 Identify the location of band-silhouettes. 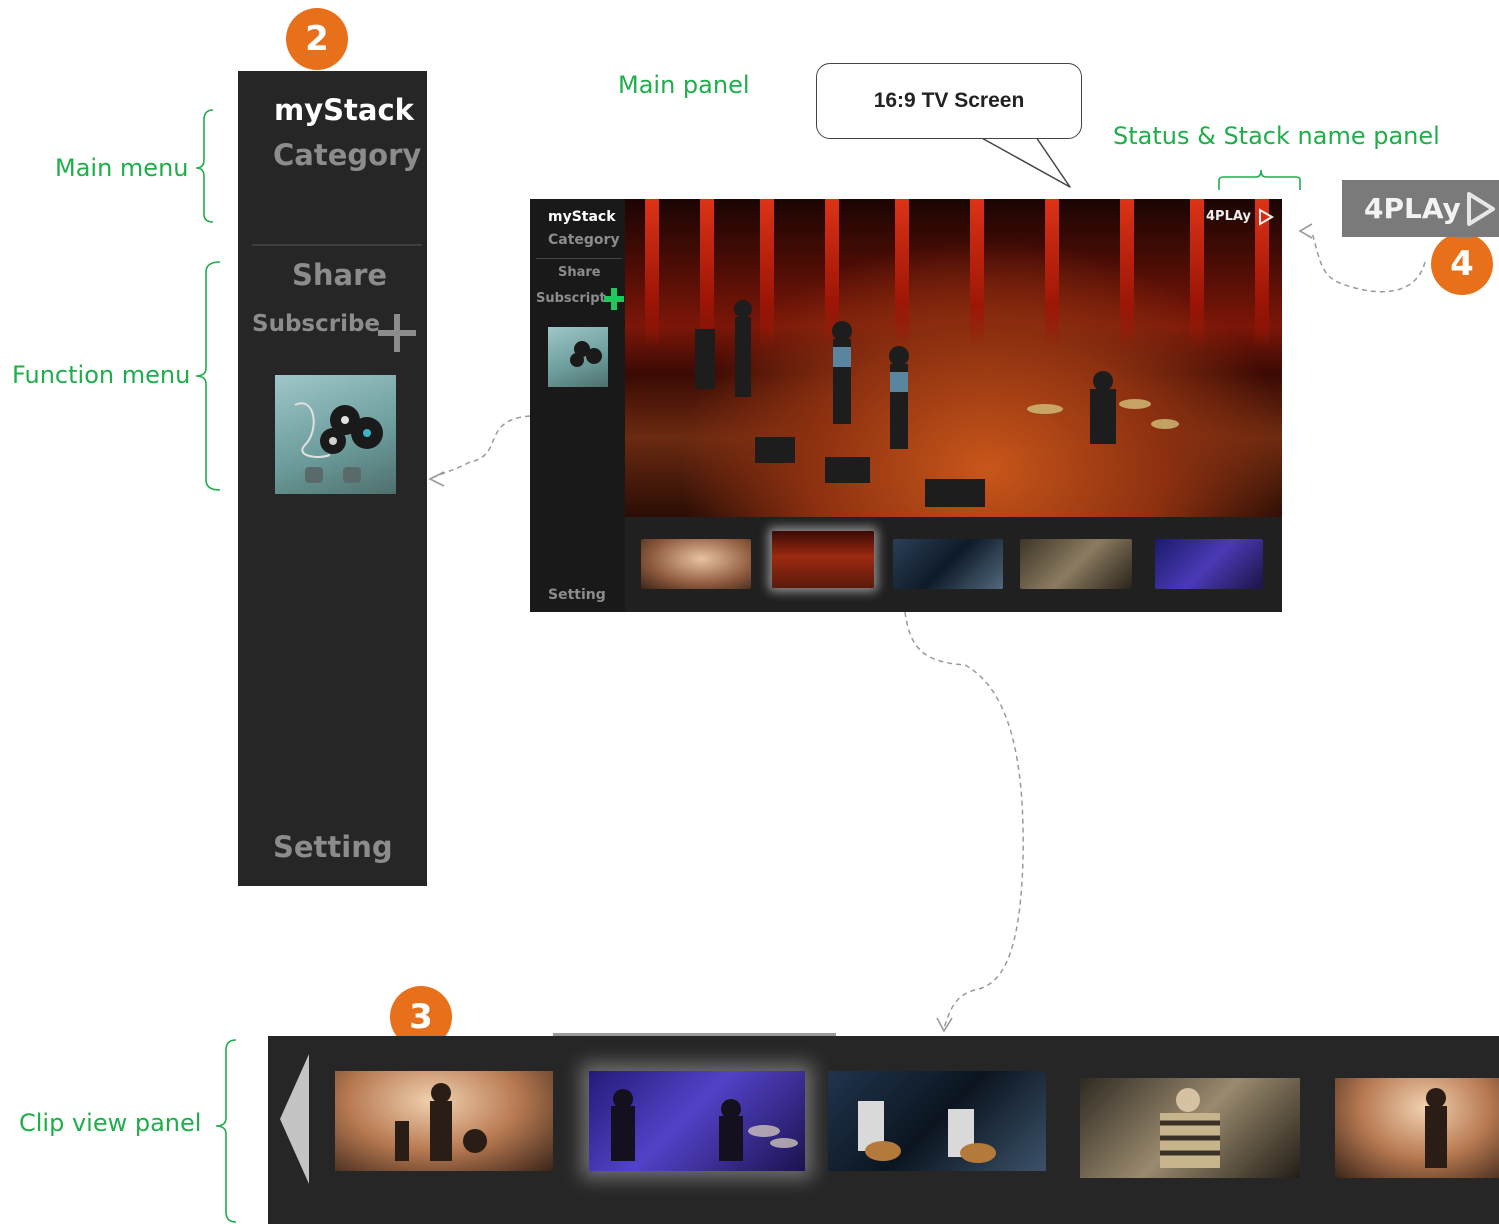
(937, 403).